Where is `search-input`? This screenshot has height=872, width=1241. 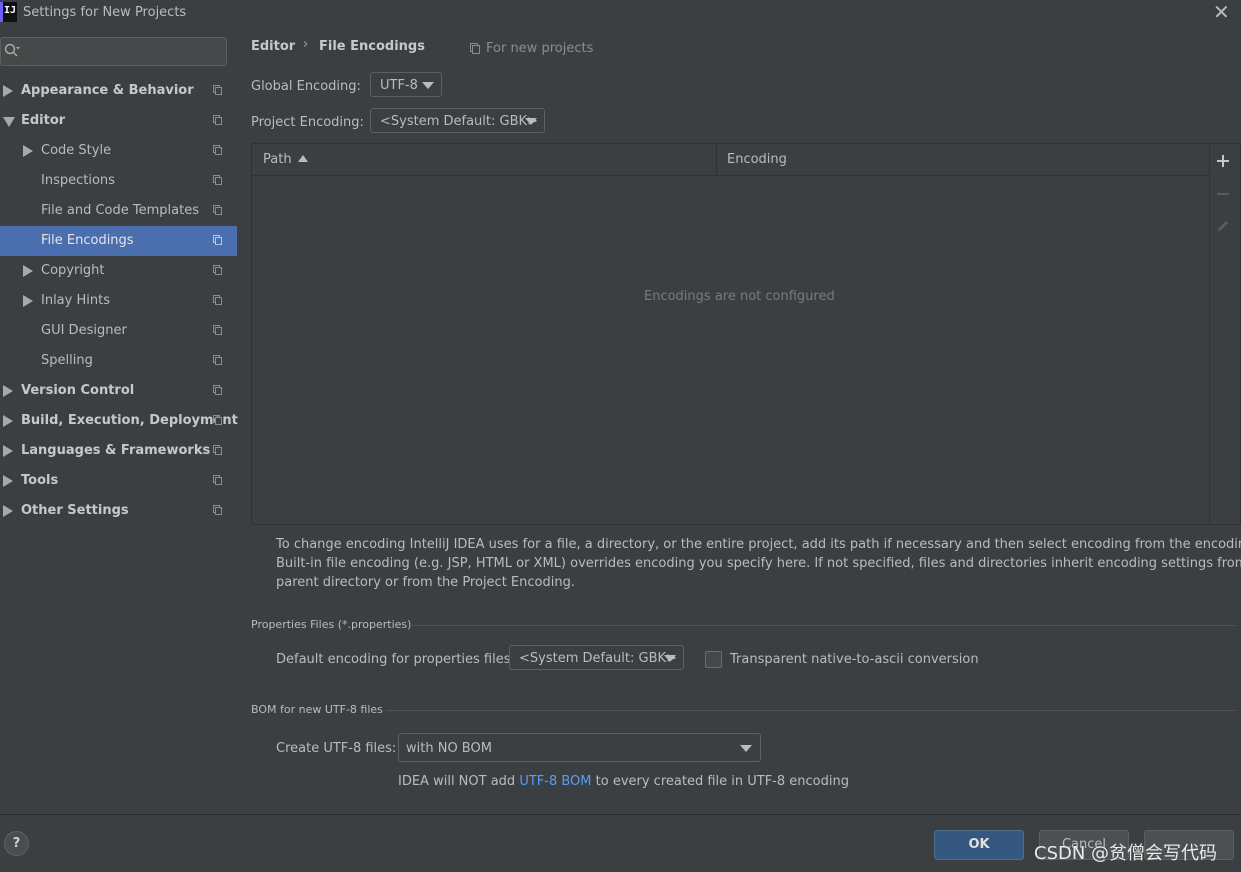
search-input is located at coordinates (113, 51).